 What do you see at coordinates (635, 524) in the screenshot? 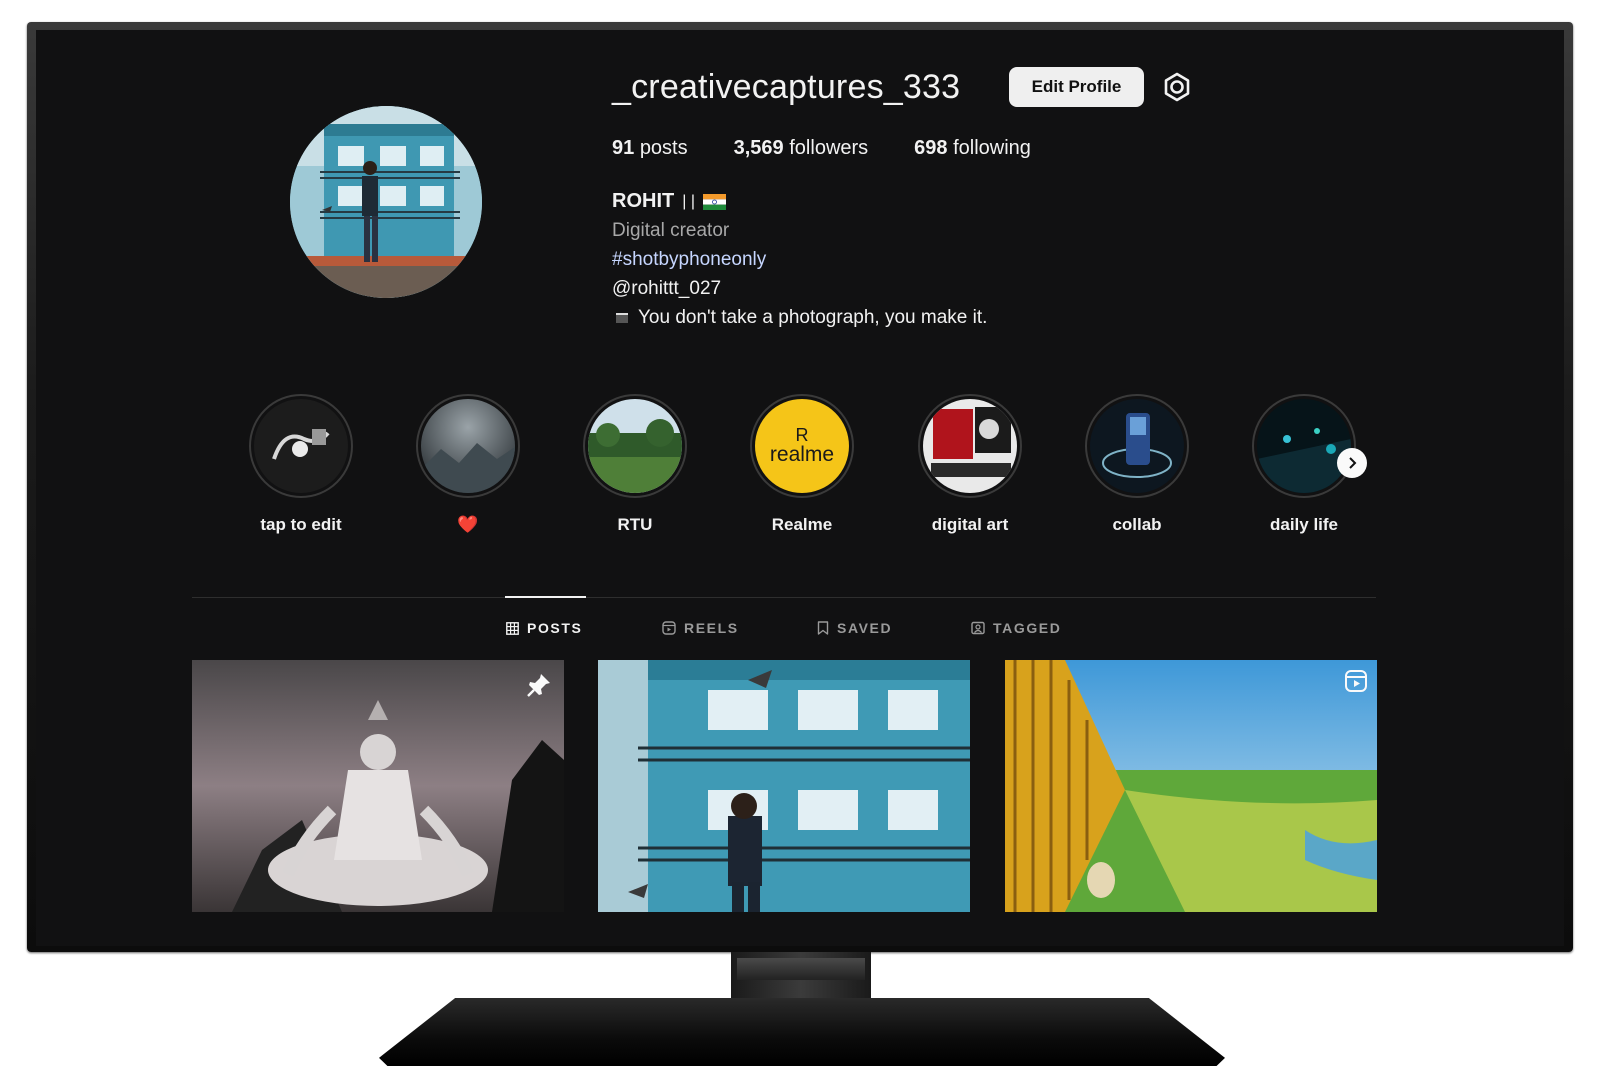
I see `highlight-label: RTU` at bounding box center [635, 524].